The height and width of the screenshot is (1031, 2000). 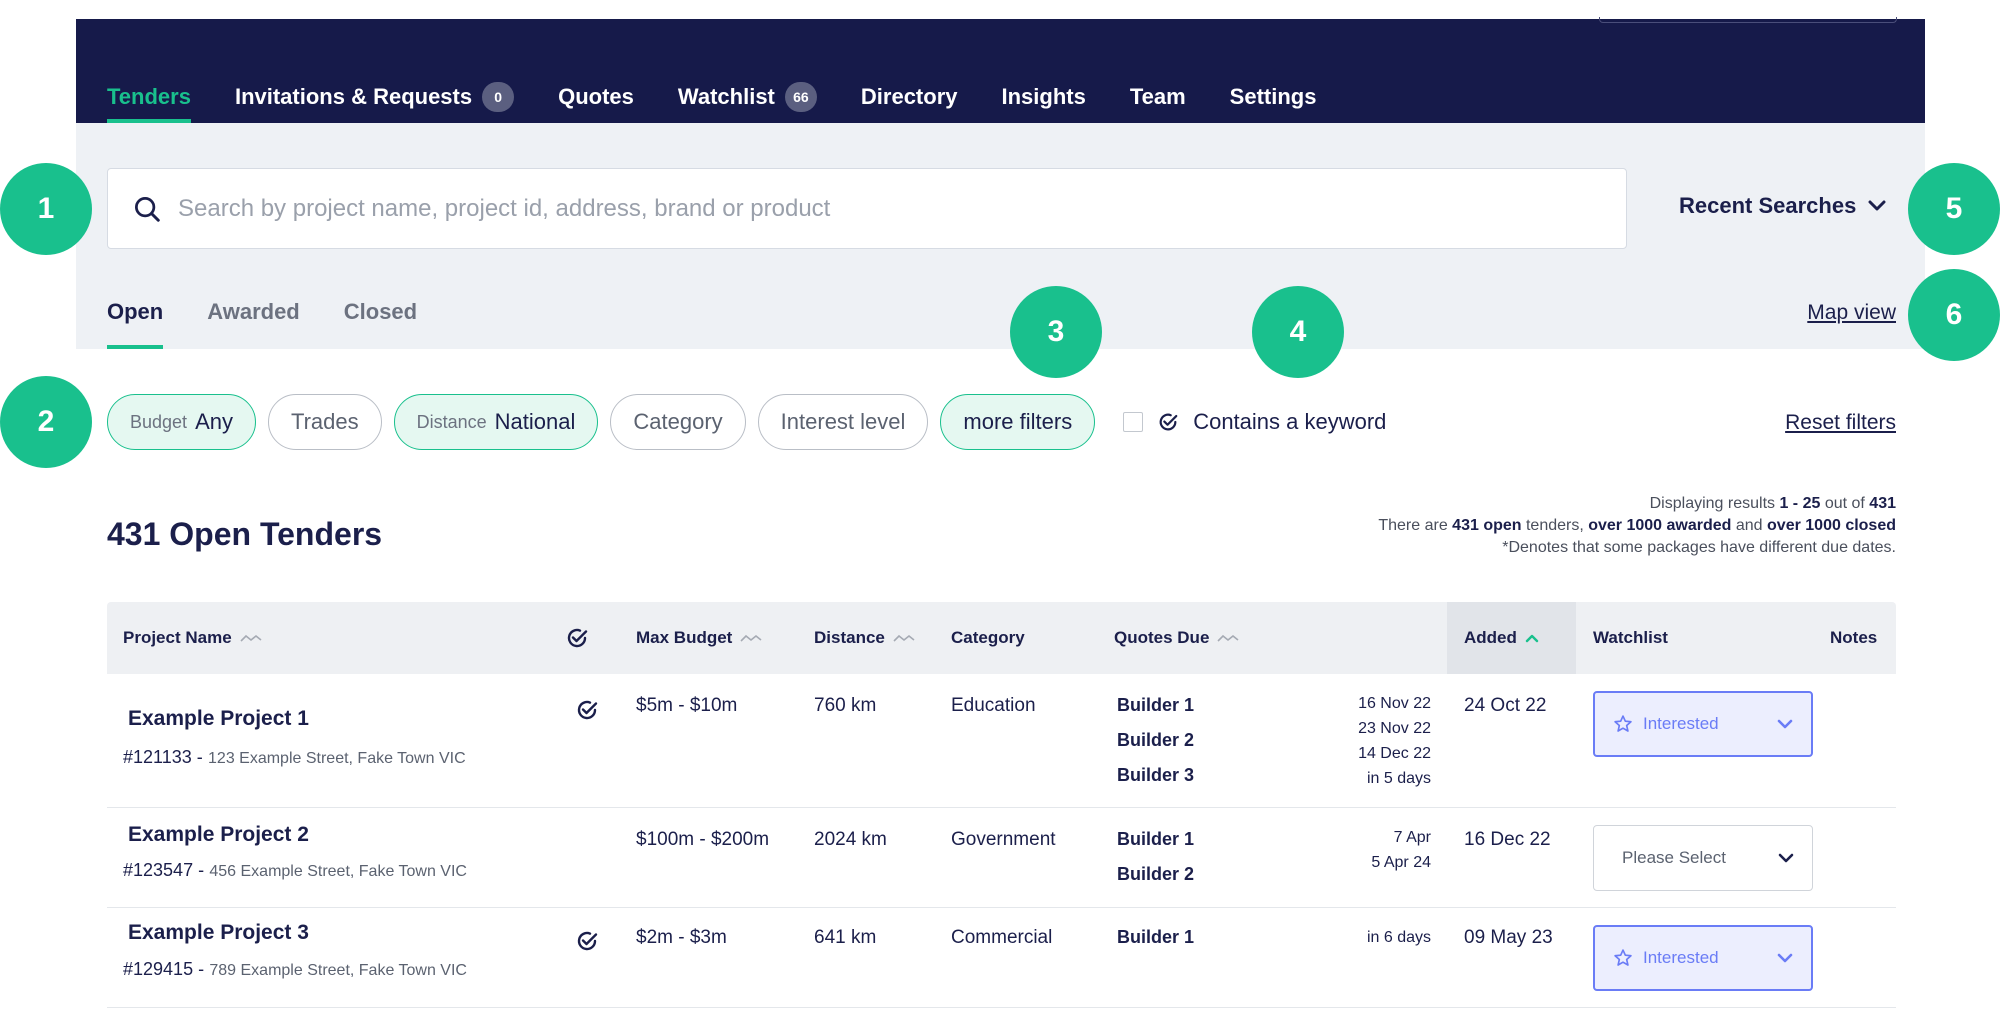 I want to click on filter-distance: Distance National, so click(x=496, y=422).